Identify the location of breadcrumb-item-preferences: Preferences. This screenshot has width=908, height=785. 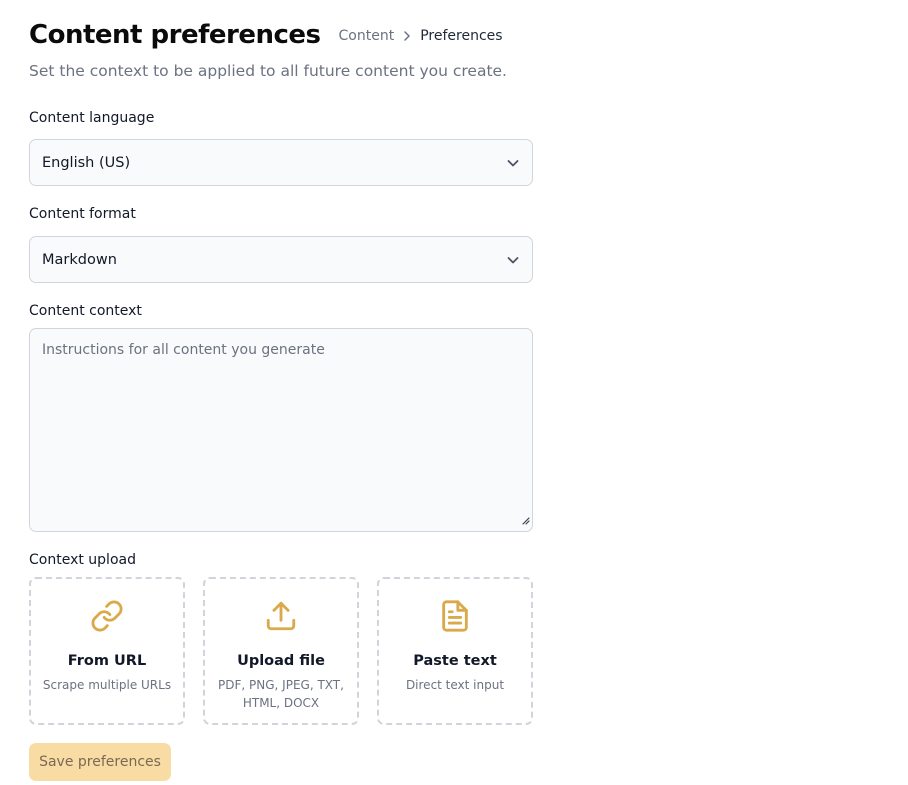
(461, 36).